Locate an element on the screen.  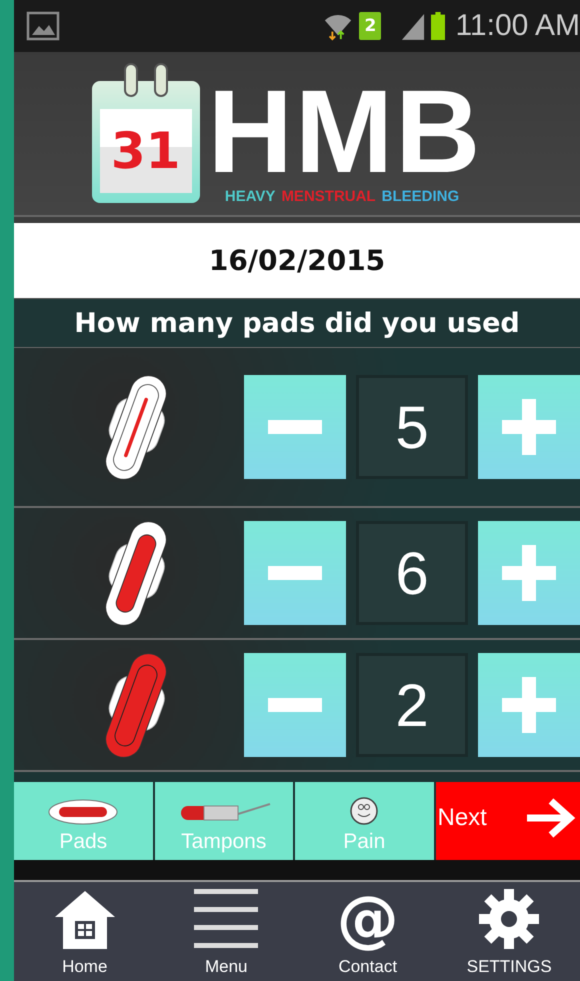
menu-icon is located at coordinates (226, 919).